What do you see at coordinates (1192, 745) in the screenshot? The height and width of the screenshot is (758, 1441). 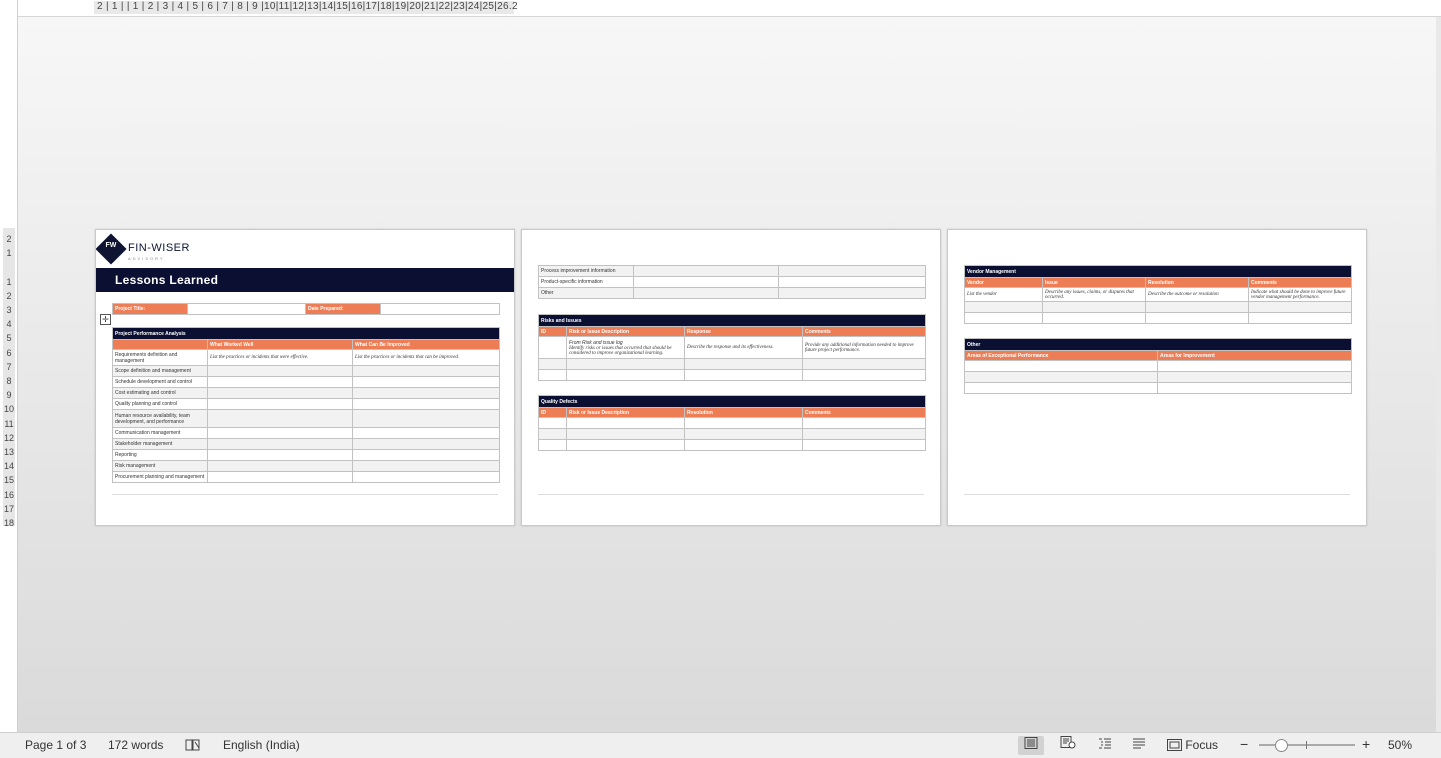 I see `focus-mode-button: Focus` at bounding box center [1192, 745].